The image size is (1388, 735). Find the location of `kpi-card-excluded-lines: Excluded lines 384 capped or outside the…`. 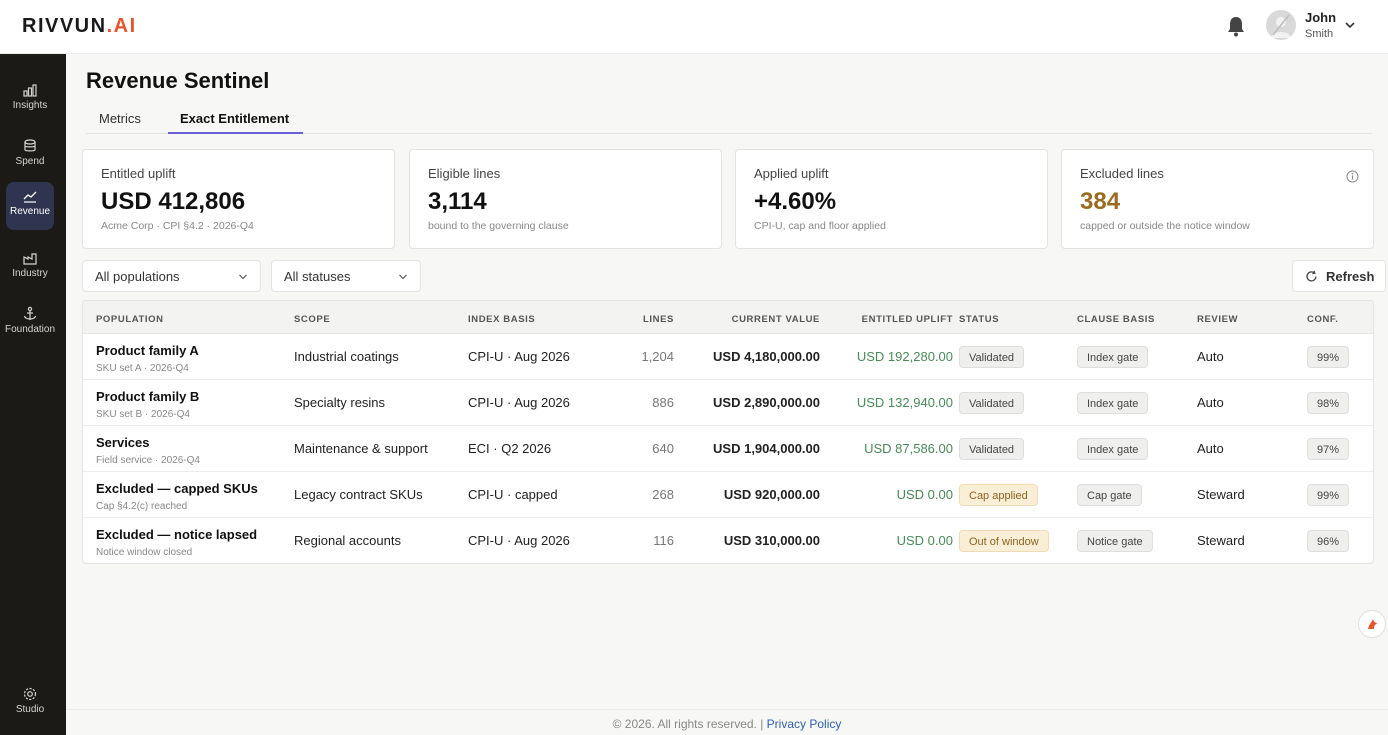

kpi-card-excluded-lines: Excluded lines 384 capped or outside the… is located at coordinates (1217, 199).